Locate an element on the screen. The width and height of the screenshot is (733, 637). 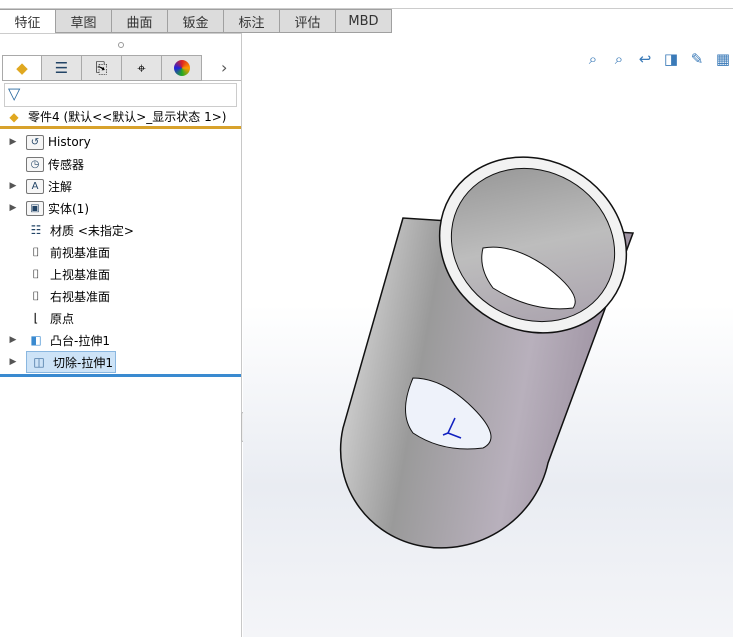
tree-item-annotations: ▶ A 注解 is located at coordinates (120, 186).